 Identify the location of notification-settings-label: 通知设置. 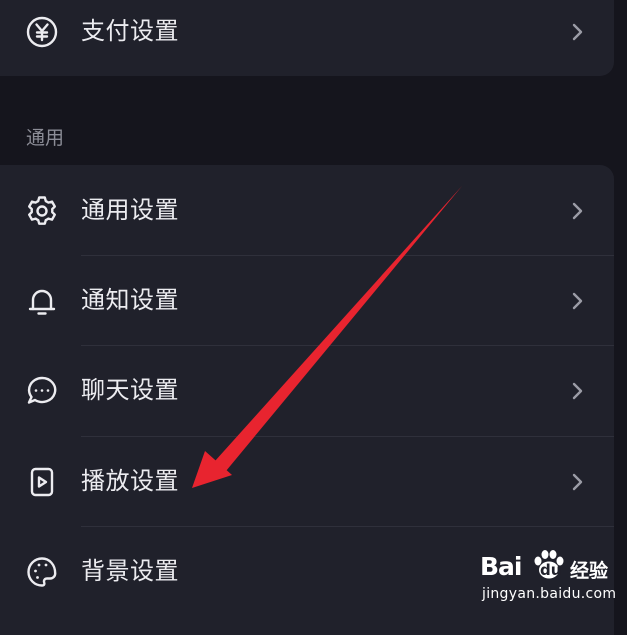
(130, 300).